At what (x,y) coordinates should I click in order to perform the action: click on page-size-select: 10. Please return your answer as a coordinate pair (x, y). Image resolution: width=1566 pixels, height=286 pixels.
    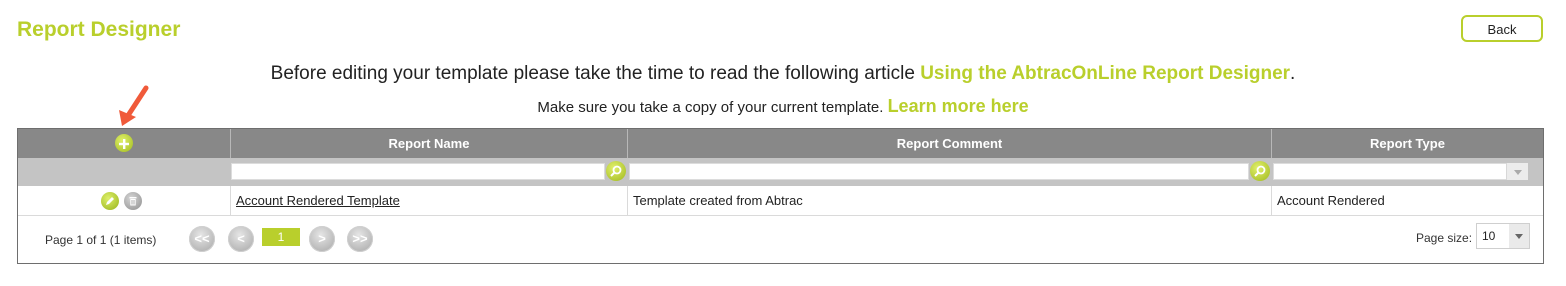
    Looking at the image, I should click on (1503, 236).